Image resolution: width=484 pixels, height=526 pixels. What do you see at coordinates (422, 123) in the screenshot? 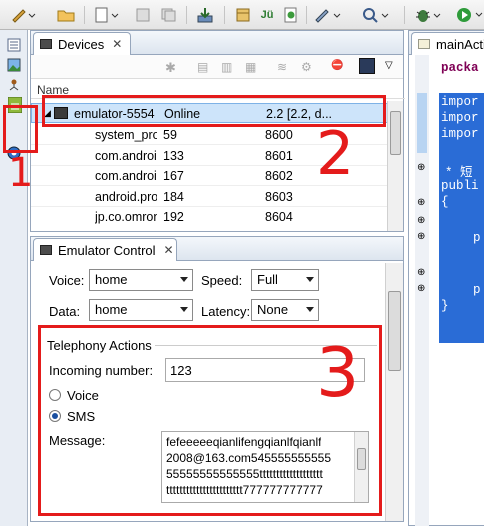
I see `gutter-selection` at bounding box center [422, 123].